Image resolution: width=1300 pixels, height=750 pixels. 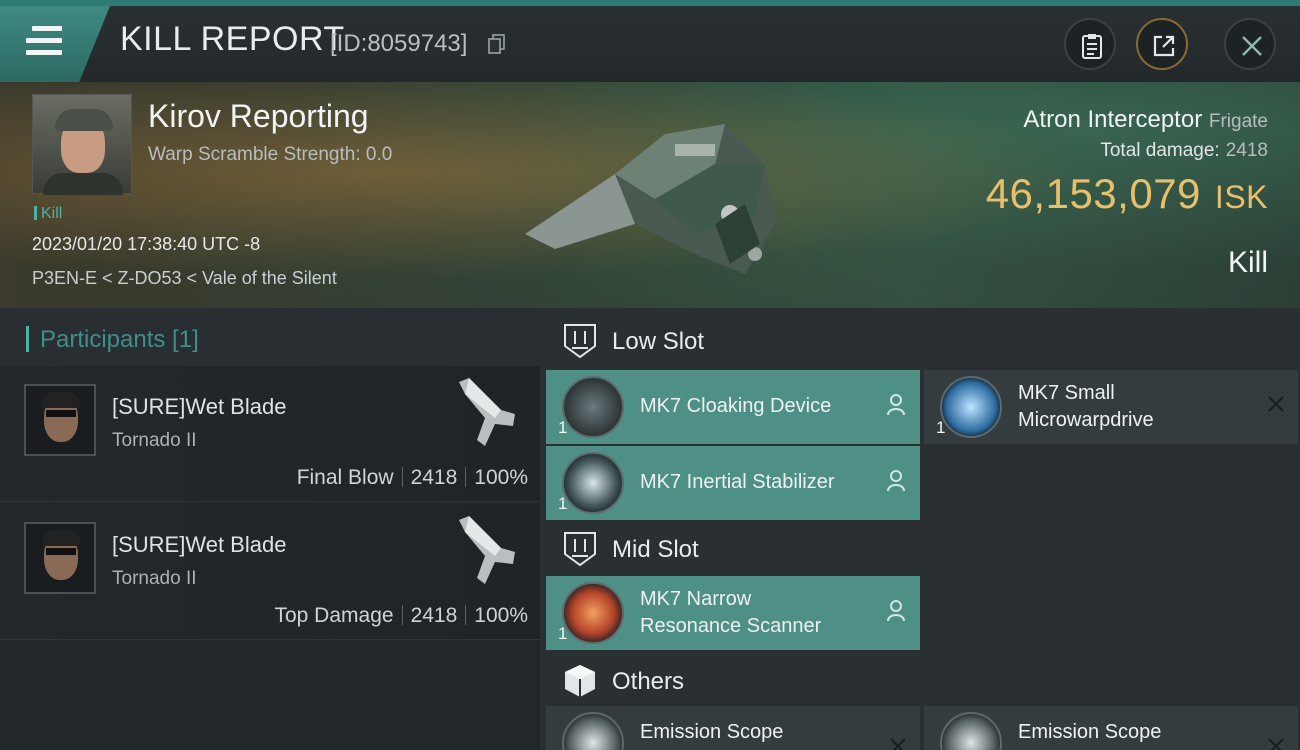 What do you see at coordinates (1238, 121) in the screenshot?
I see `ship-class: Frigate` at bounding box center [1238, 121].